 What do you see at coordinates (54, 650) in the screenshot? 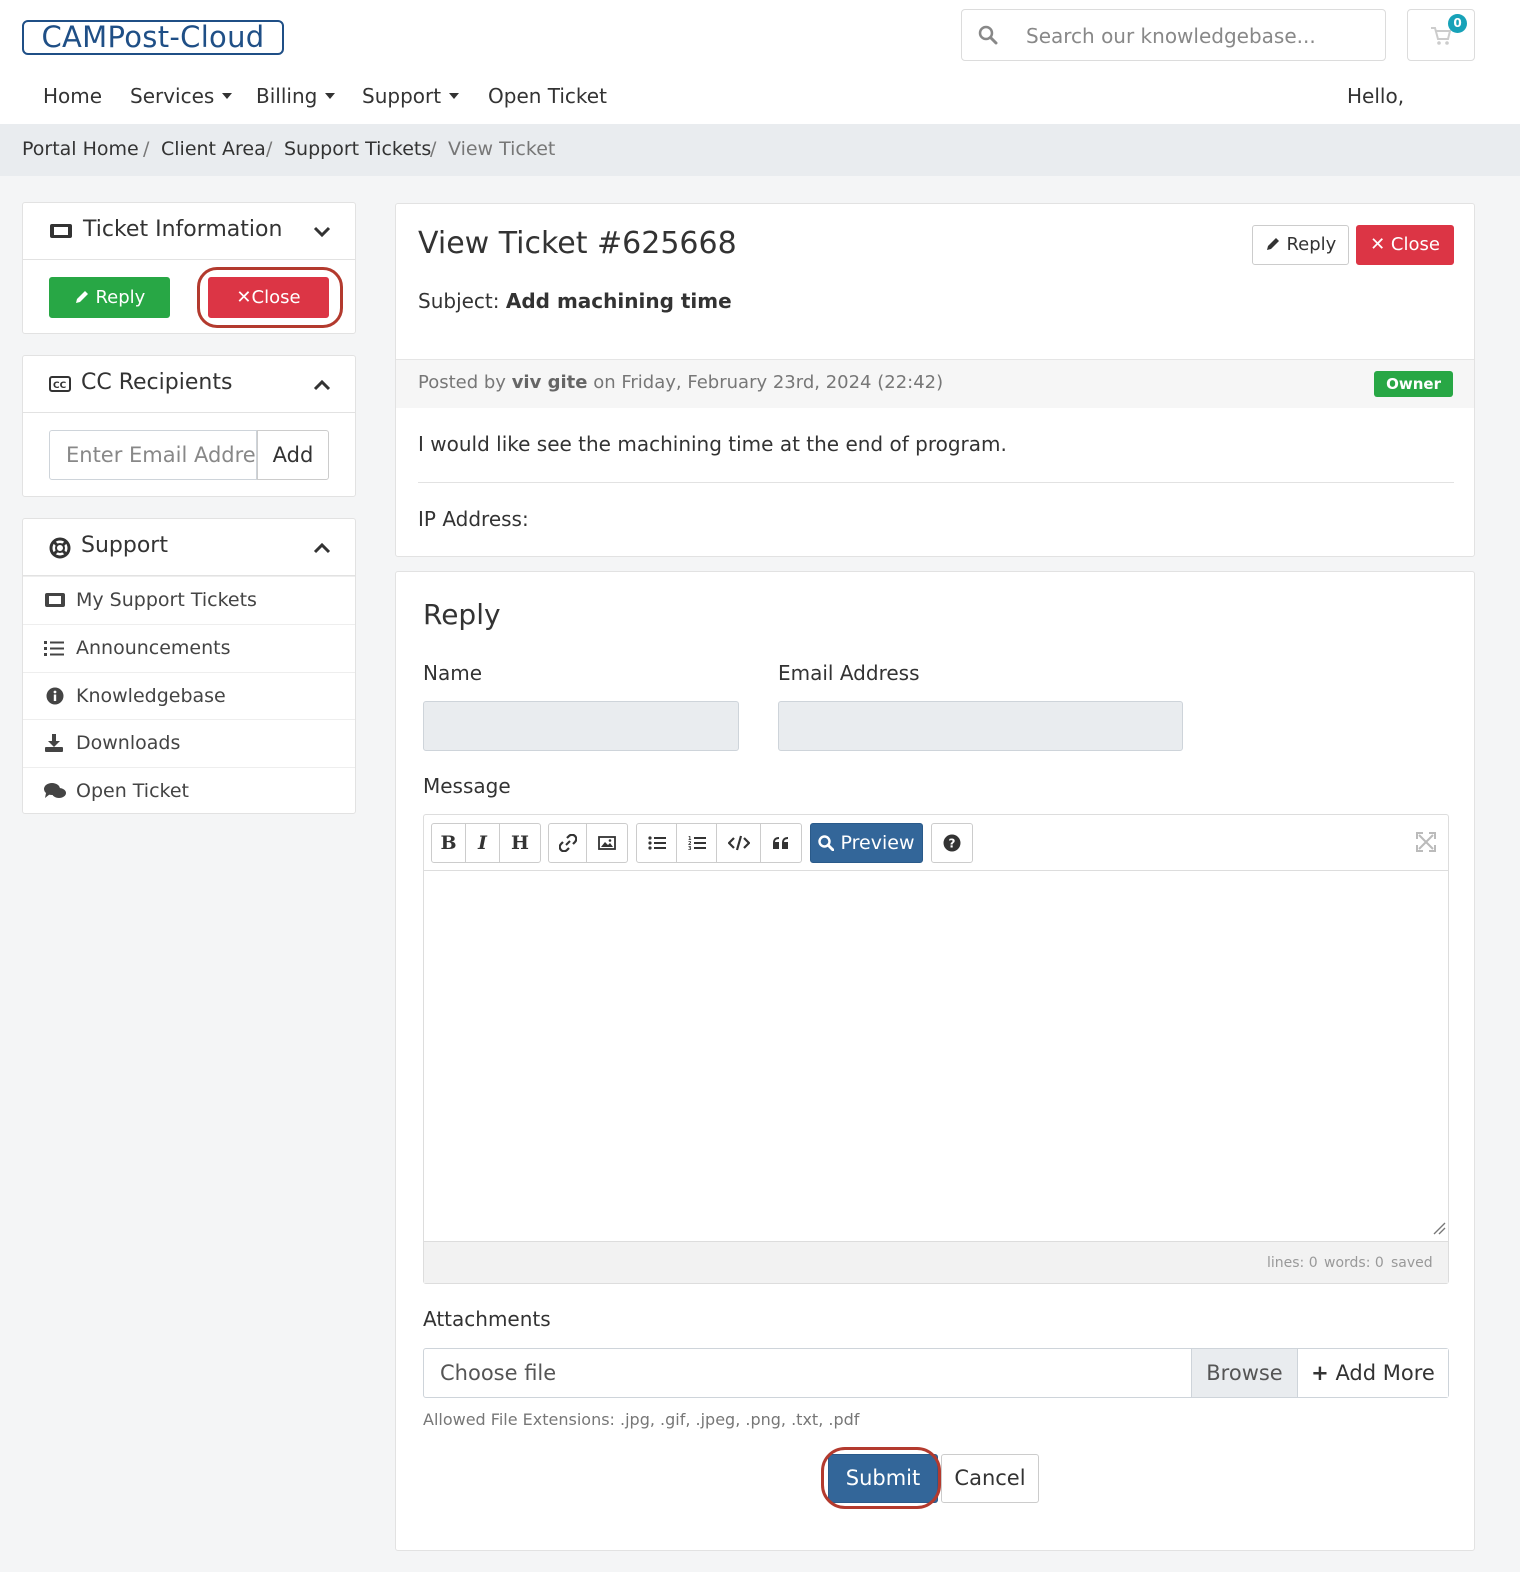
I see `list-icon` at bounding box center [54, 650].